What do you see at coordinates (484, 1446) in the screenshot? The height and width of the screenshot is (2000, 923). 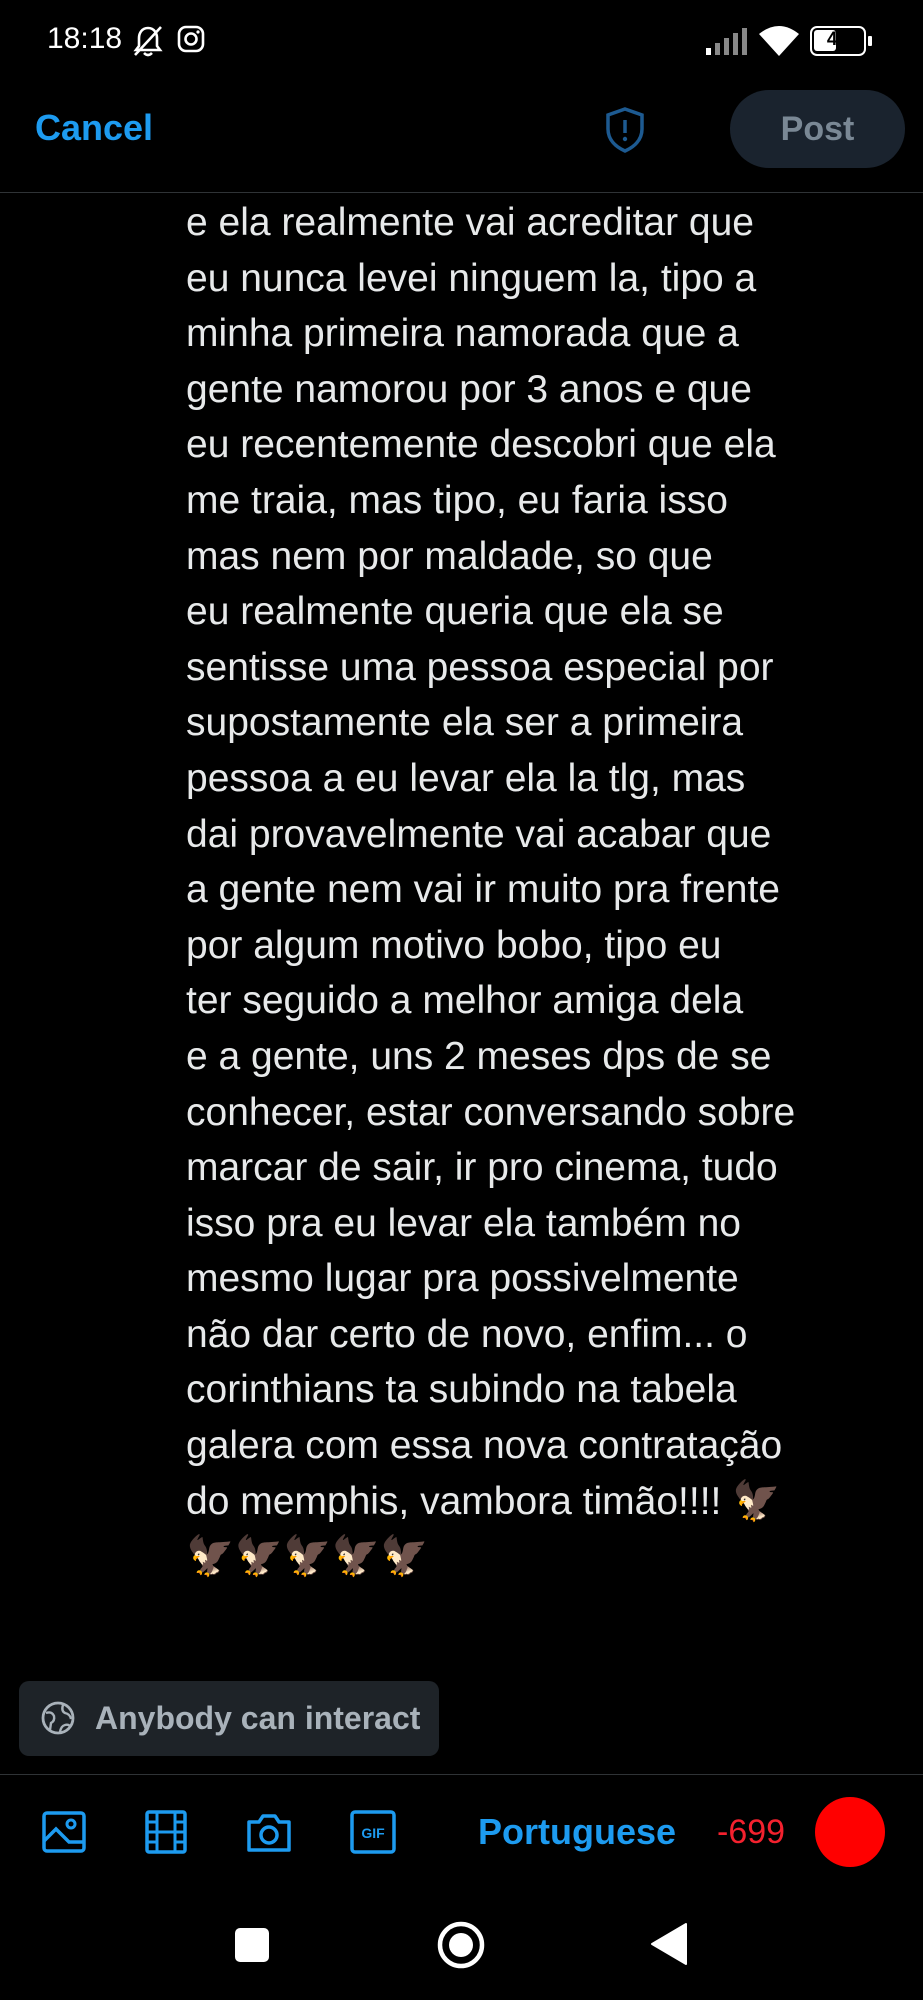 I see `tweet-text-line: galera com essa nova contratação` at bounding box center [484, 1446].